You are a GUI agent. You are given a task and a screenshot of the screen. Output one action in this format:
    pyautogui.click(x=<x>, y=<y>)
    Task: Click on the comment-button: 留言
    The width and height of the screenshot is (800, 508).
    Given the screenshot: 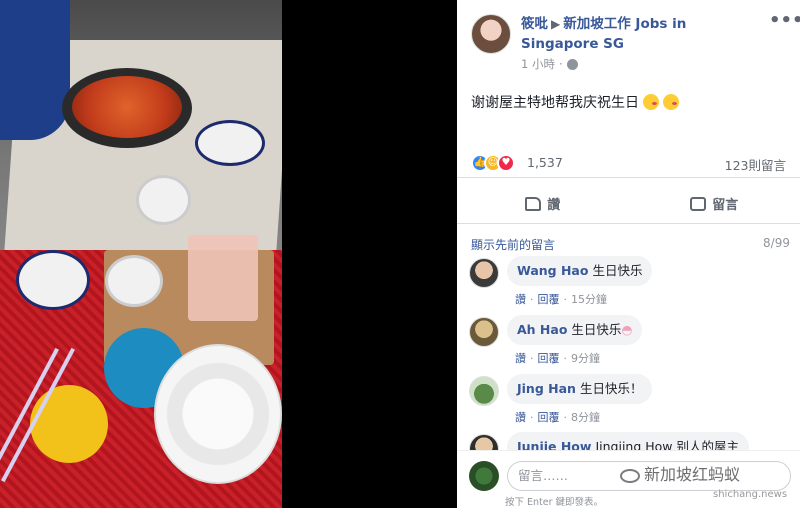 What is the action you would take?
    pyautogui.click(x=714, y=203)
    